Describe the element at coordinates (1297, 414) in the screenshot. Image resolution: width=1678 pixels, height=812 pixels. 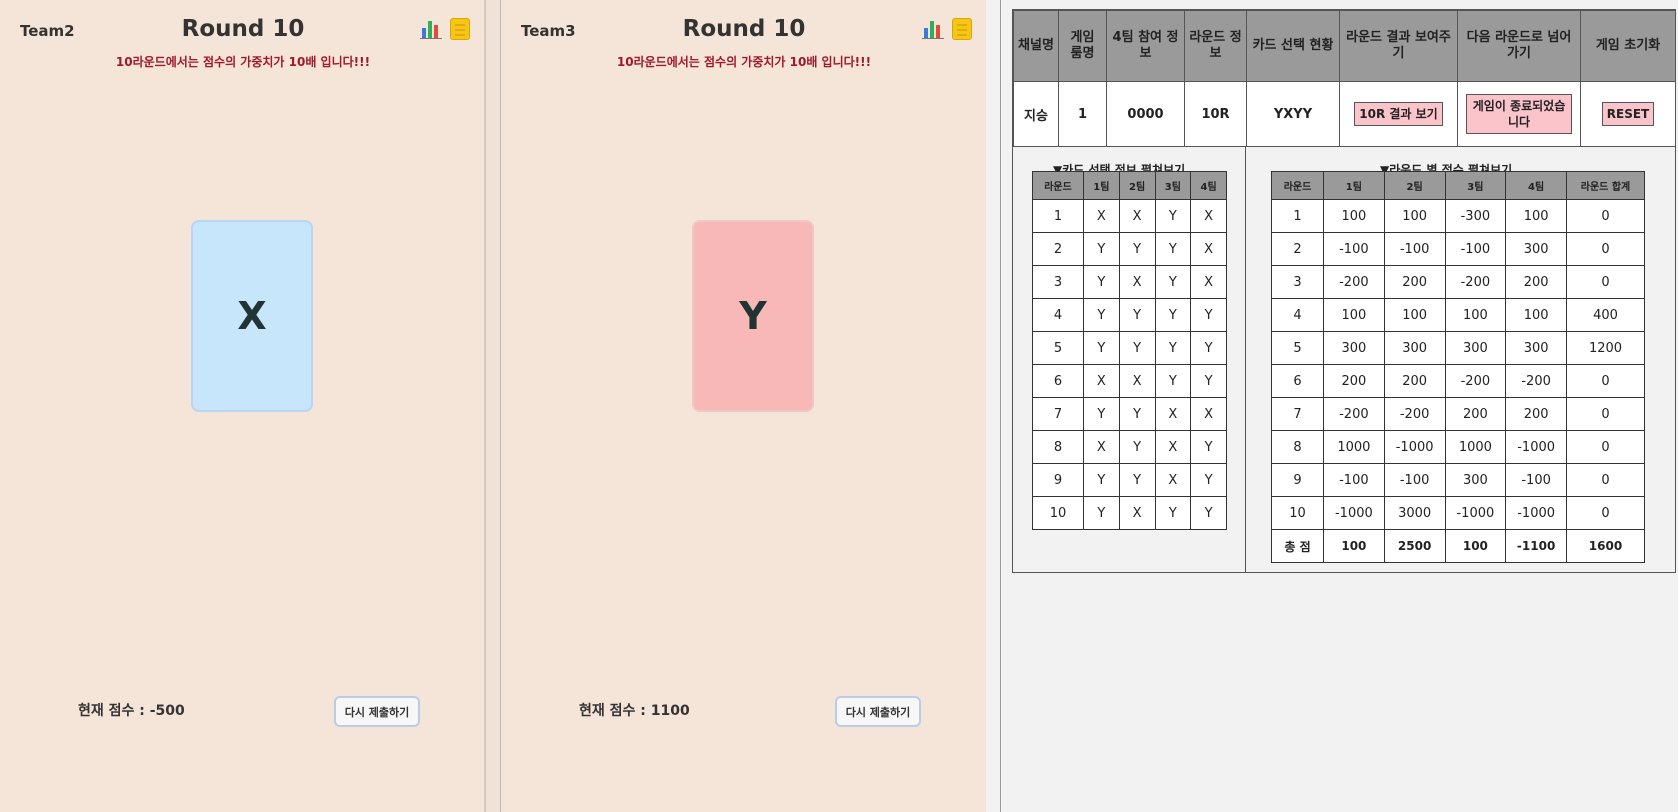
I see `score-table-cell: 7` at that location.